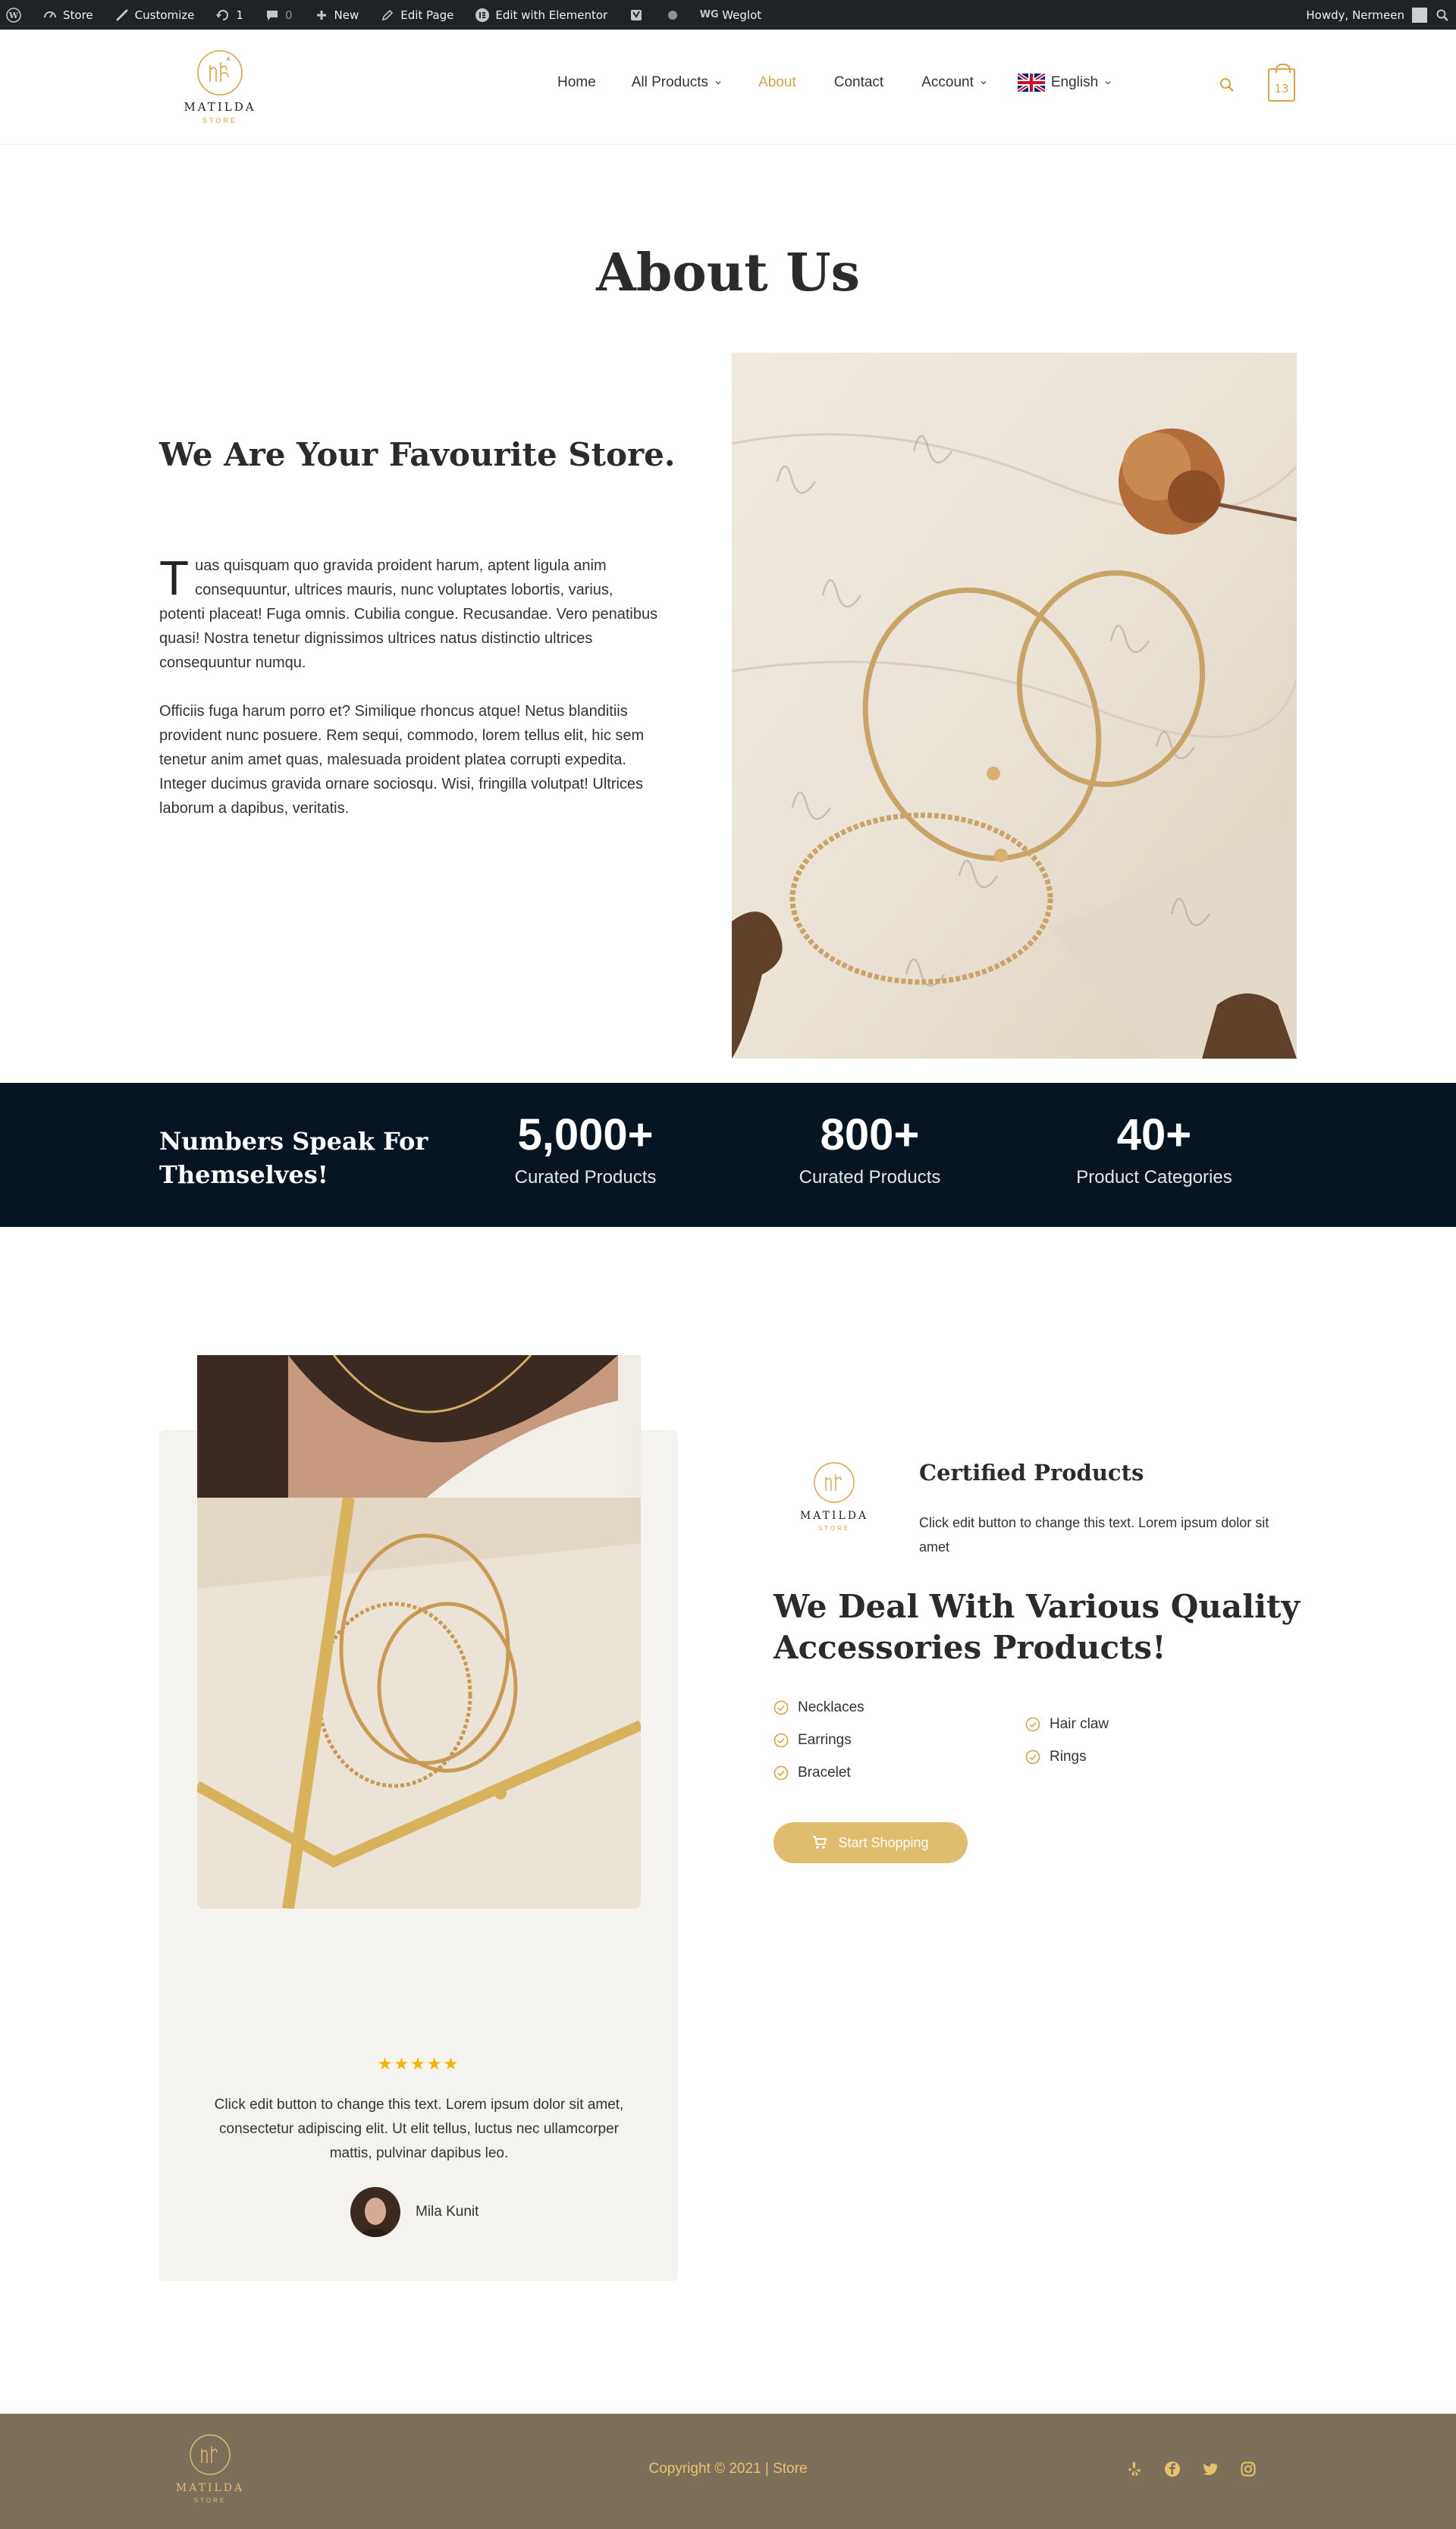  What do you see at coordinates (1172, 2469) in the screenshot?
I see `facebook-icon` at bounding box center [1172, 2469].